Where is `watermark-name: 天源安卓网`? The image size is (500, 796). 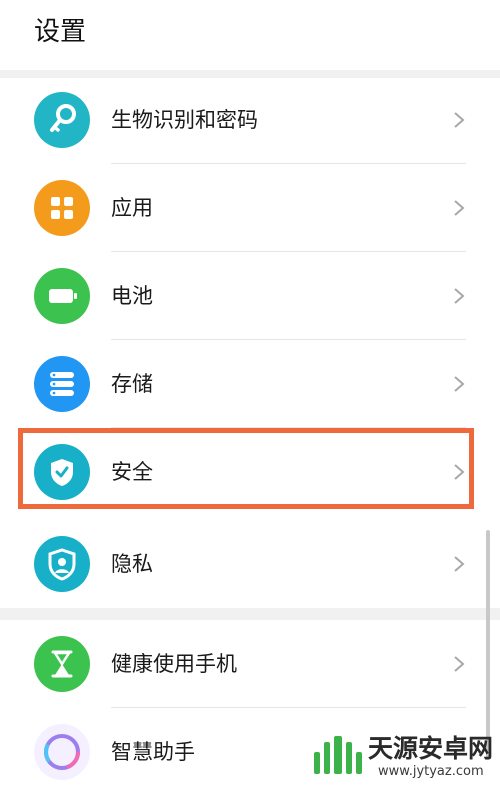 watermark-name: 天源安卓网 is located at coordinates (431, 748).